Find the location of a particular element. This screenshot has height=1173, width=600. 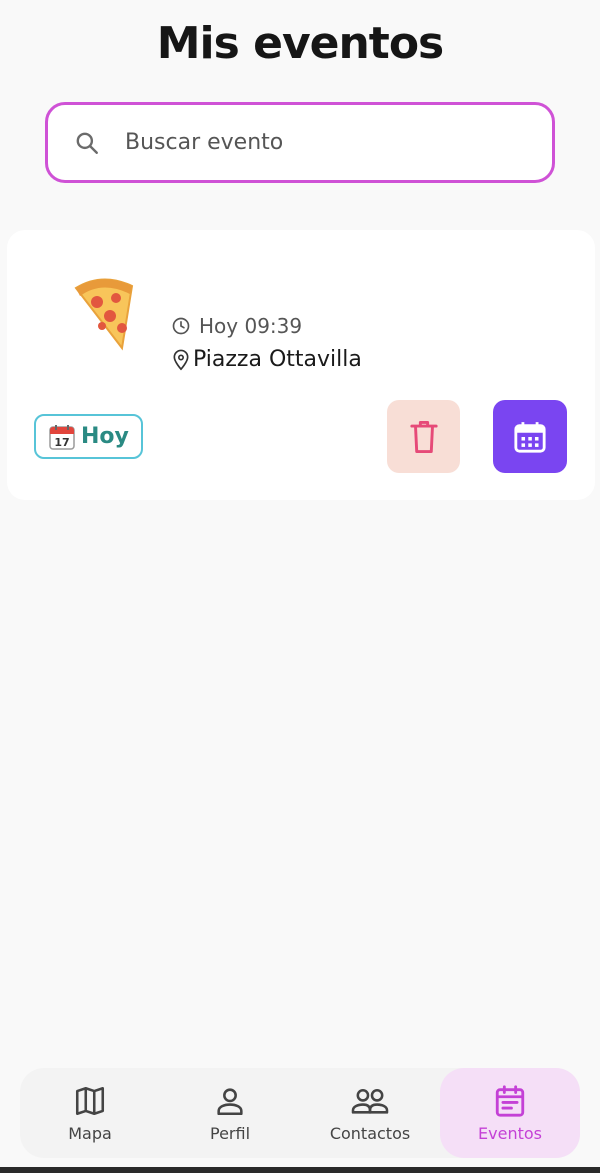

search-placeholder: Buscar evento is located at coordinates (204, 142).